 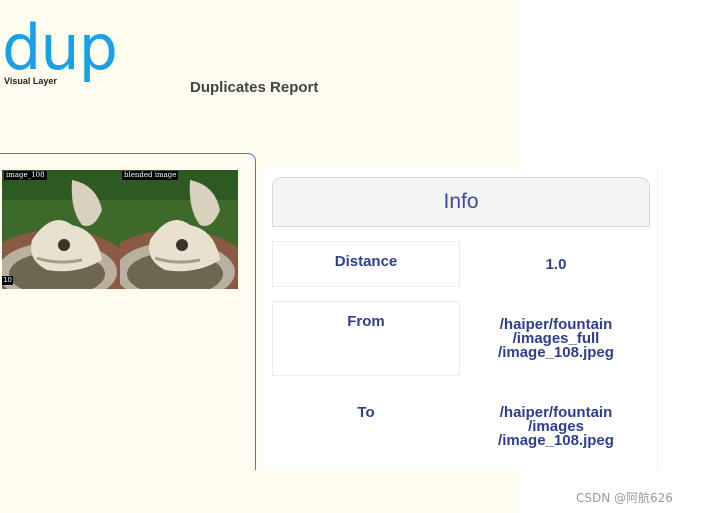 I want to click on thumbnail-label: image_108, so click(x=25, y=175).